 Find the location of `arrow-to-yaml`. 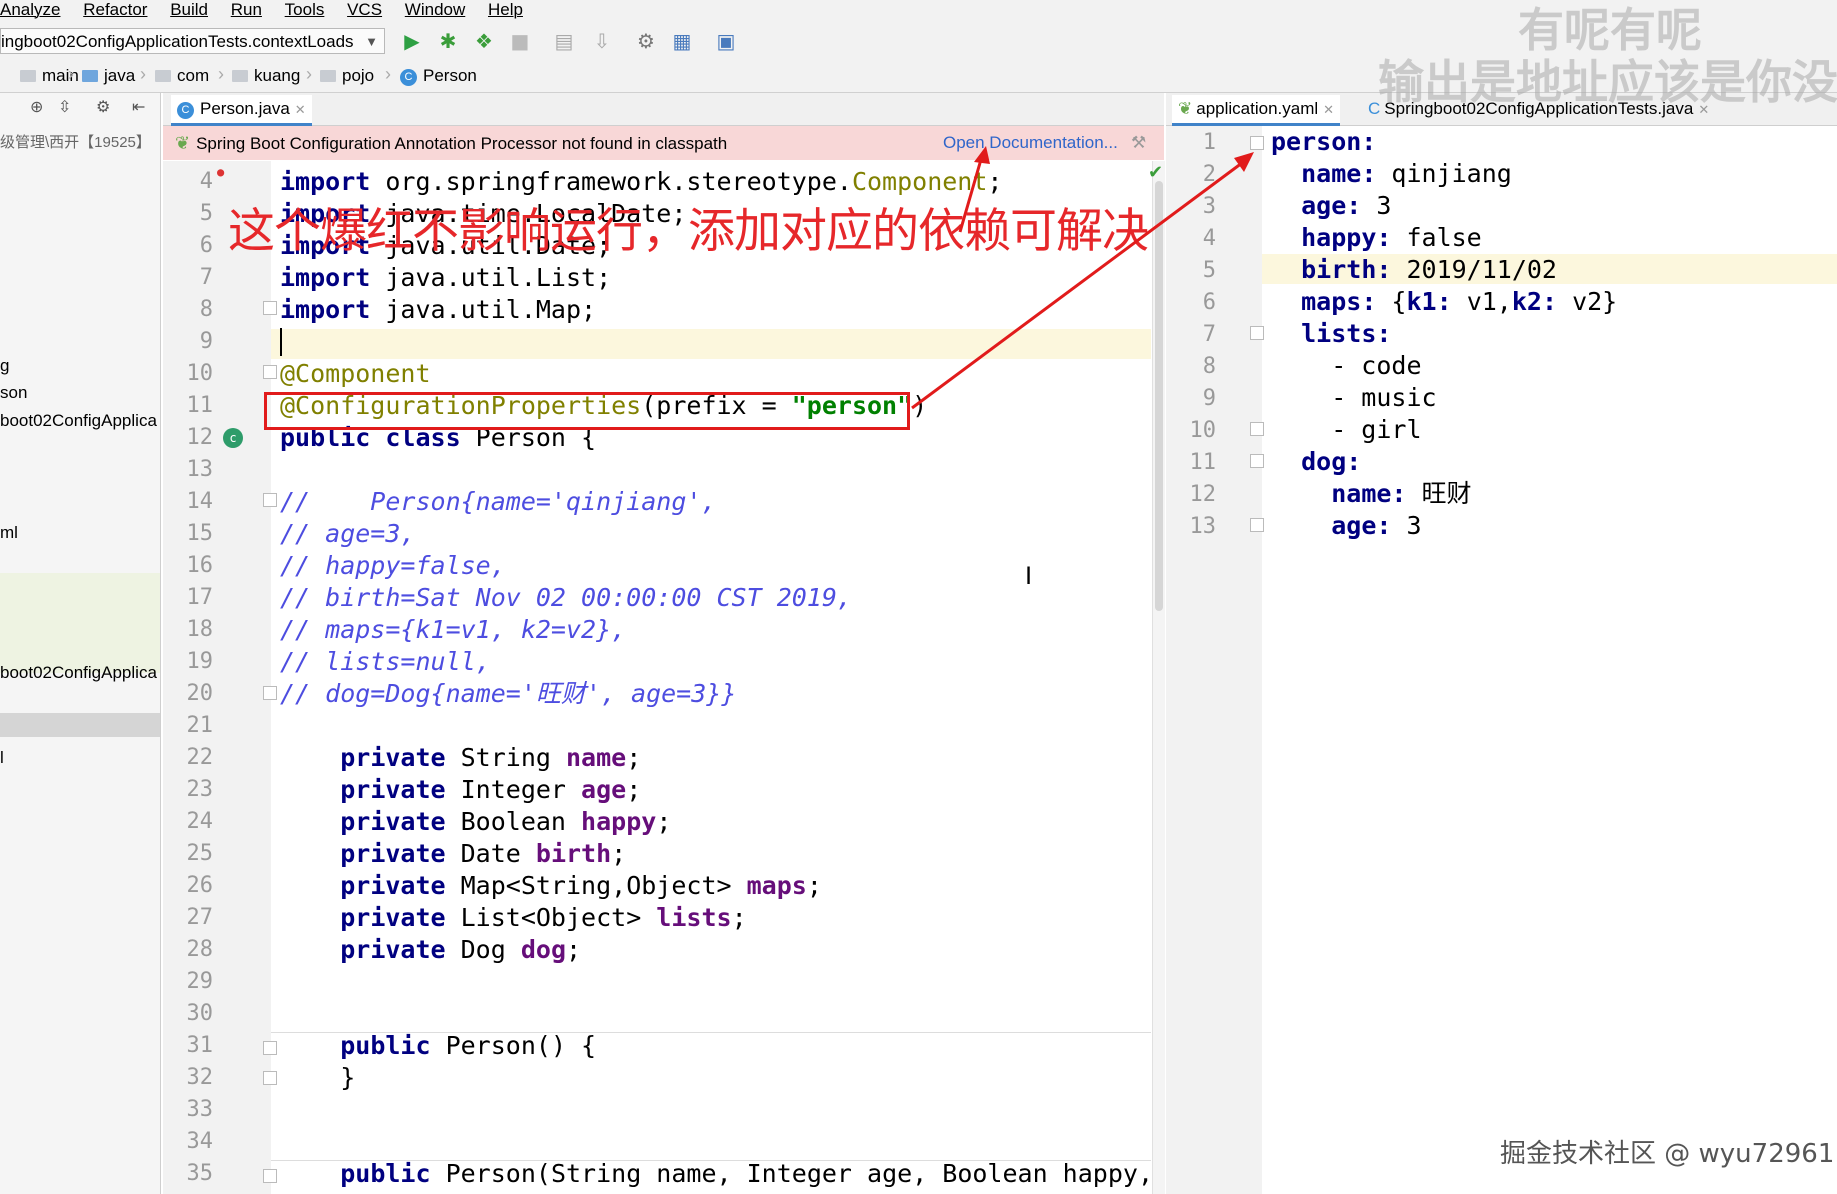

arrow-to-yaml is located at coordinates (1079, 284).